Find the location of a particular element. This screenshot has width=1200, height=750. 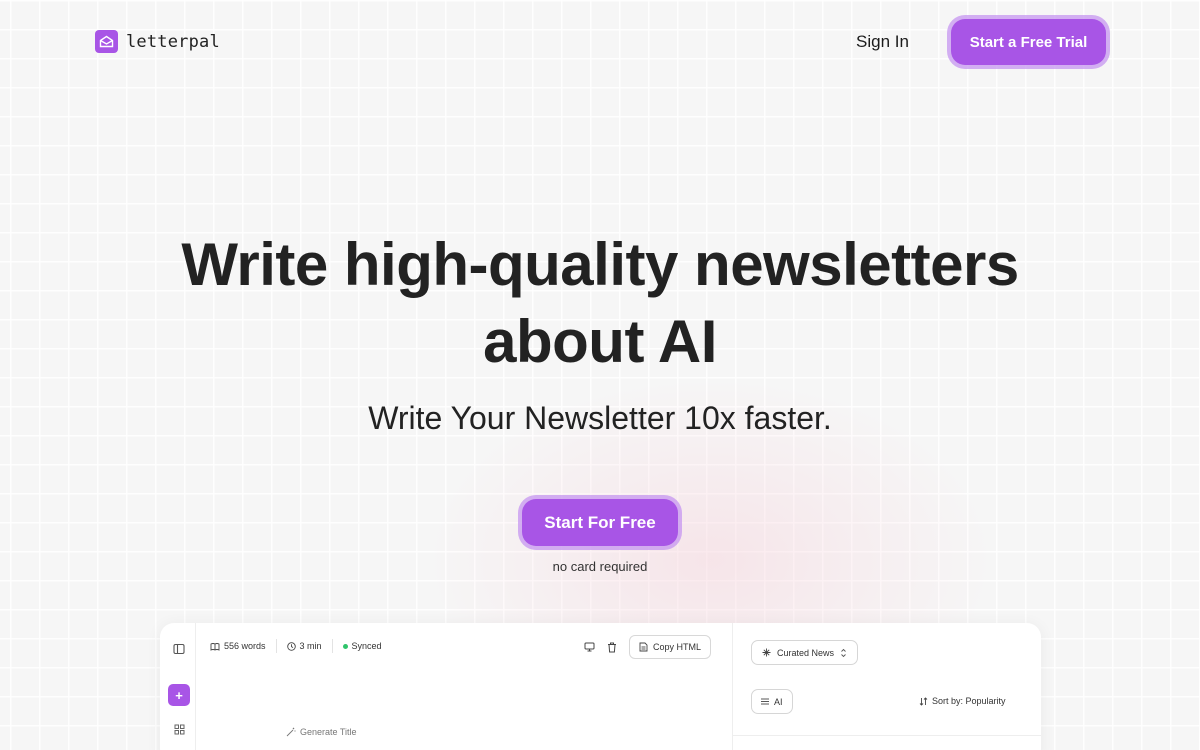

clock-icon is located at coordinates (291, 646).